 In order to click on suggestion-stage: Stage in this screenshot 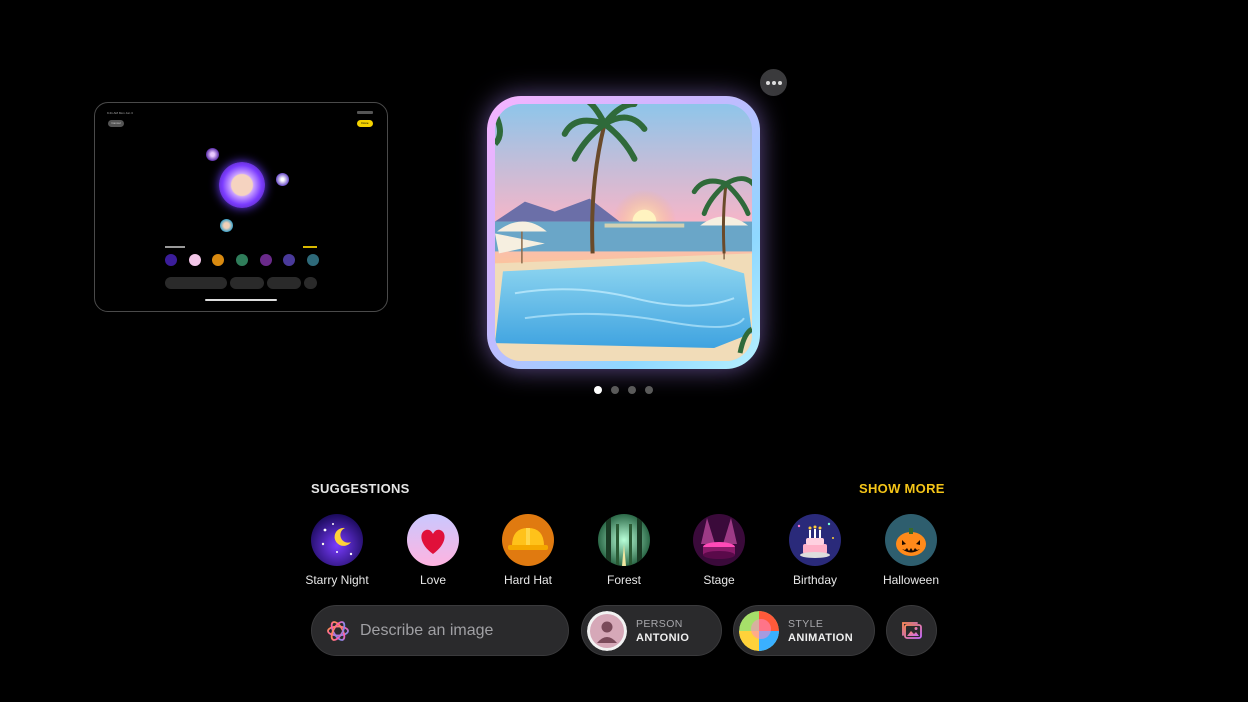, I will do `click(719, 550)`.